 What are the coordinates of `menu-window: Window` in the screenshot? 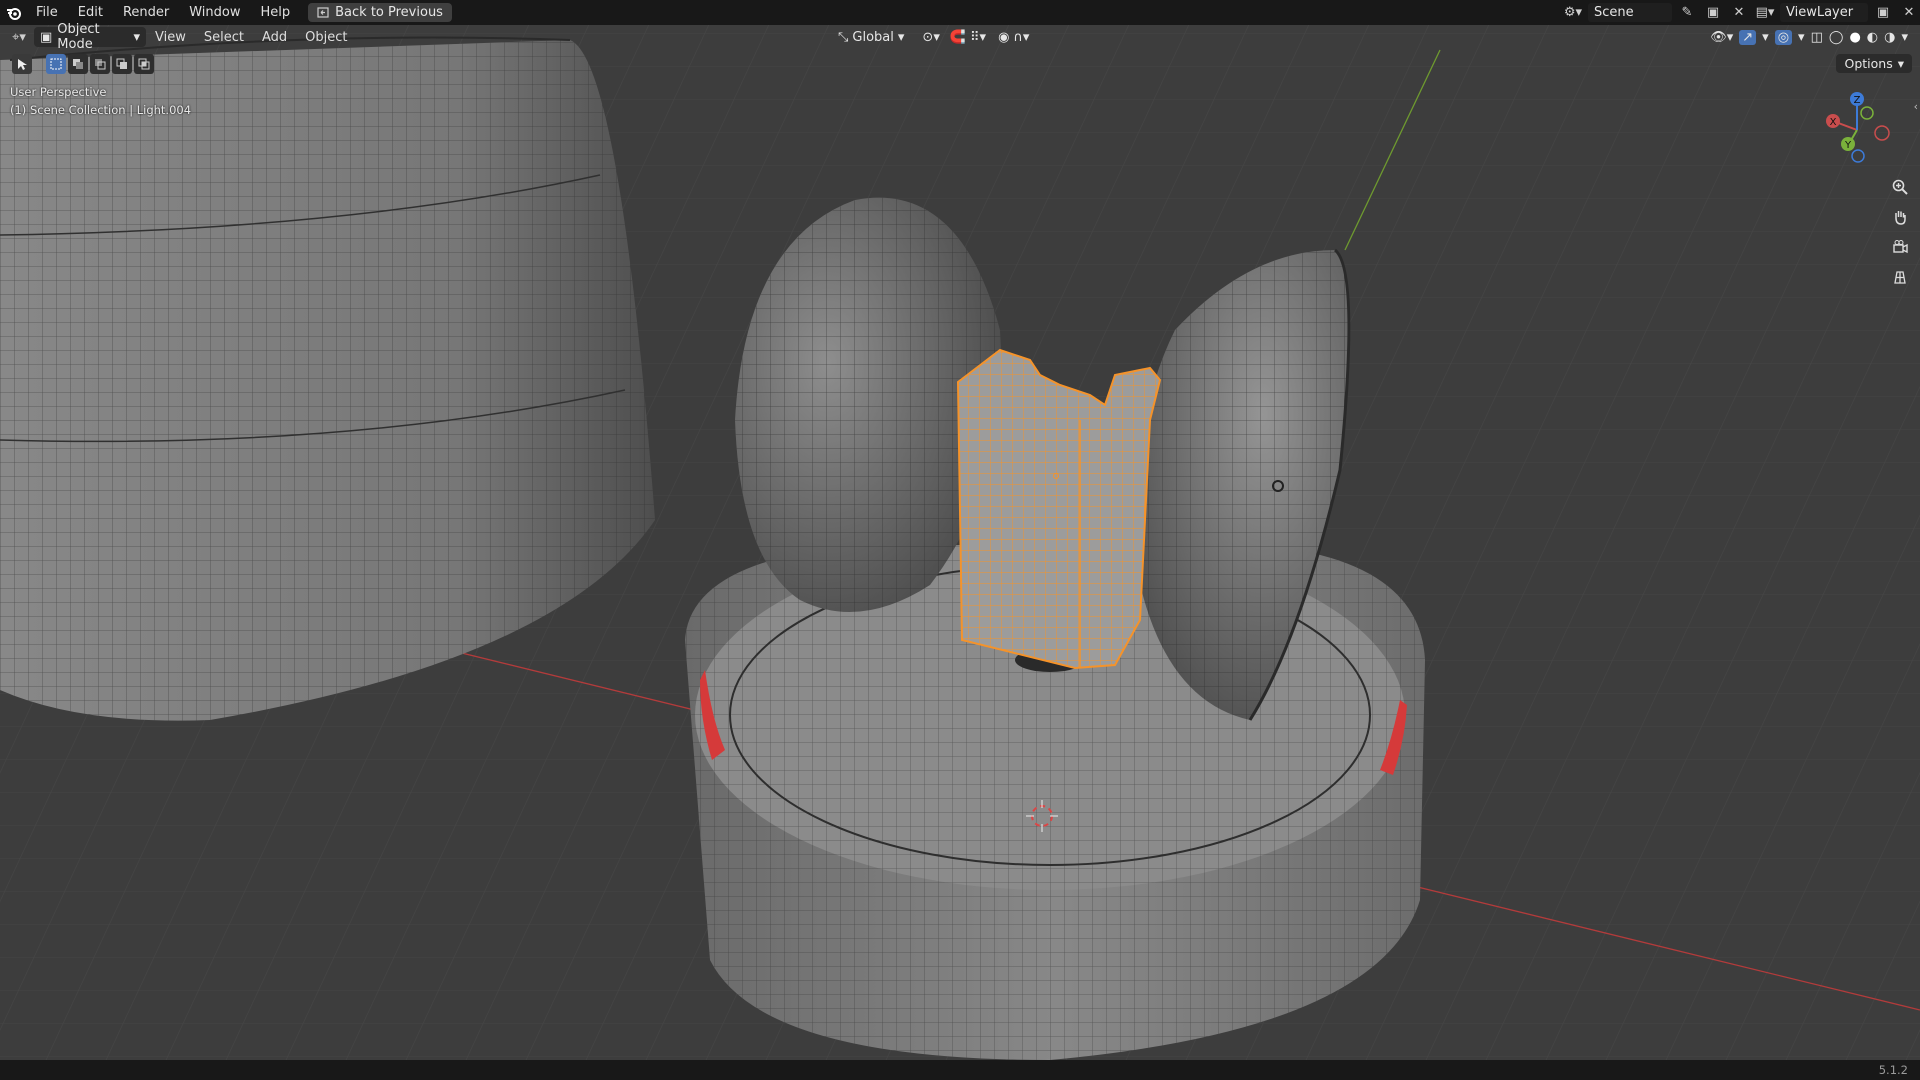 It's located at (214, 12).